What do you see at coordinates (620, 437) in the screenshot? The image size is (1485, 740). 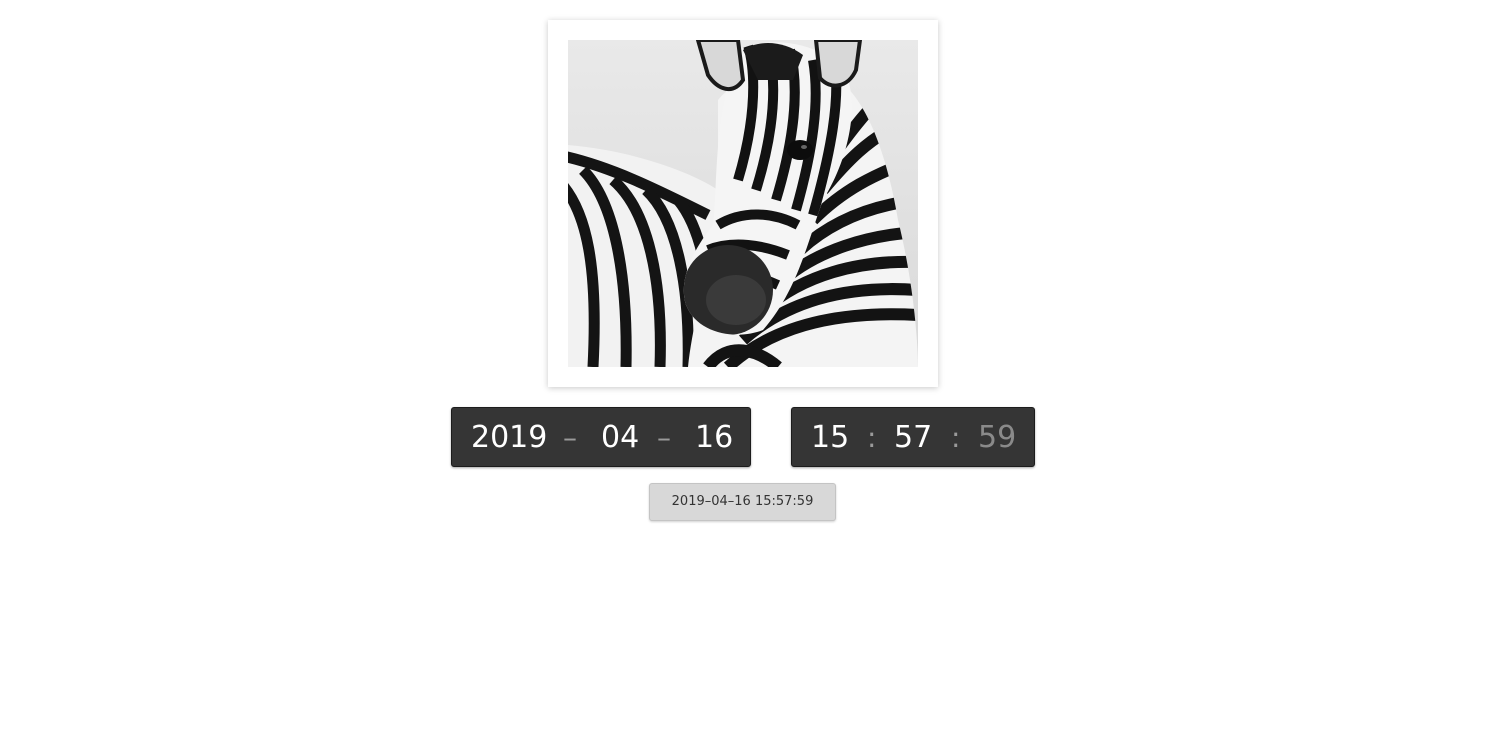 I see `month-value: 04` at bounding box center [620, 437].